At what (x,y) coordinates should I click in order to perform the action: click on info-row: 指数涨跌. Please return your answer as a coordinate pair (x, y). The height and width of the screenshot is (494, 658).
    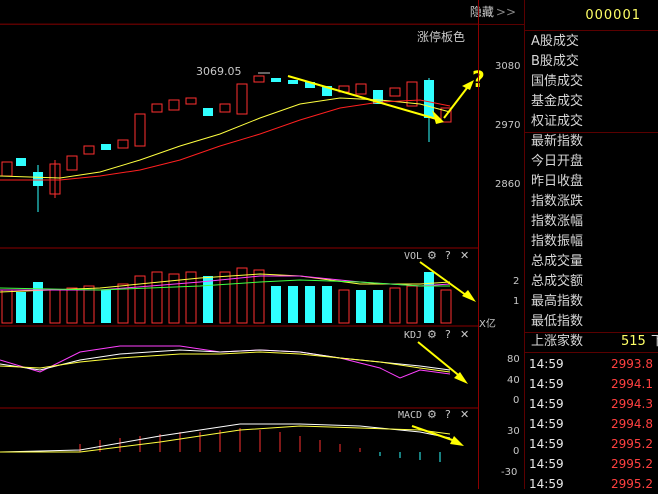
    Looking at the image, I should click on (557, 201).